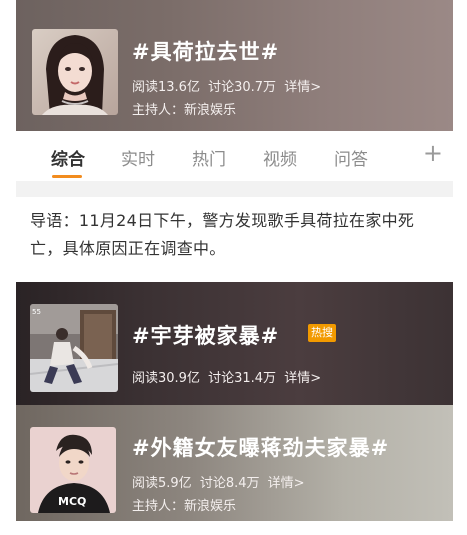 This screenshot has width=467, height=535. I want to click on topic-avatar-thumbnail: MCQ, so click(73, 470).